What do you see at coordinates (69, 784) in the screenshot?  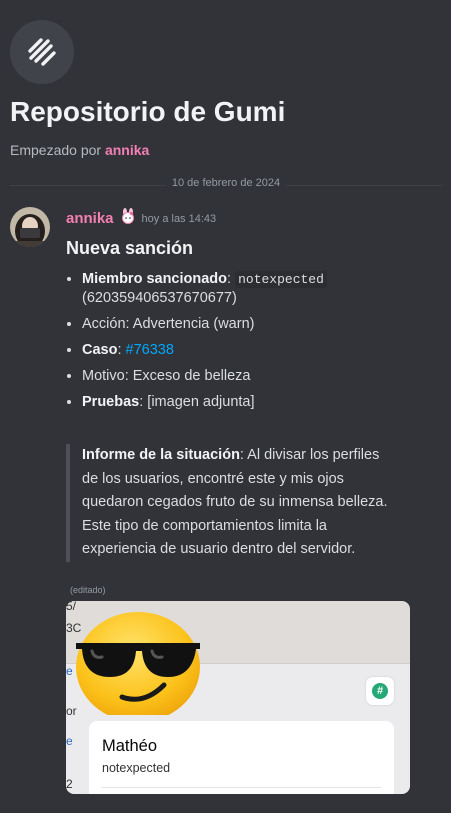 I see `ghost-text: 2` at bounding box center [69, 784].